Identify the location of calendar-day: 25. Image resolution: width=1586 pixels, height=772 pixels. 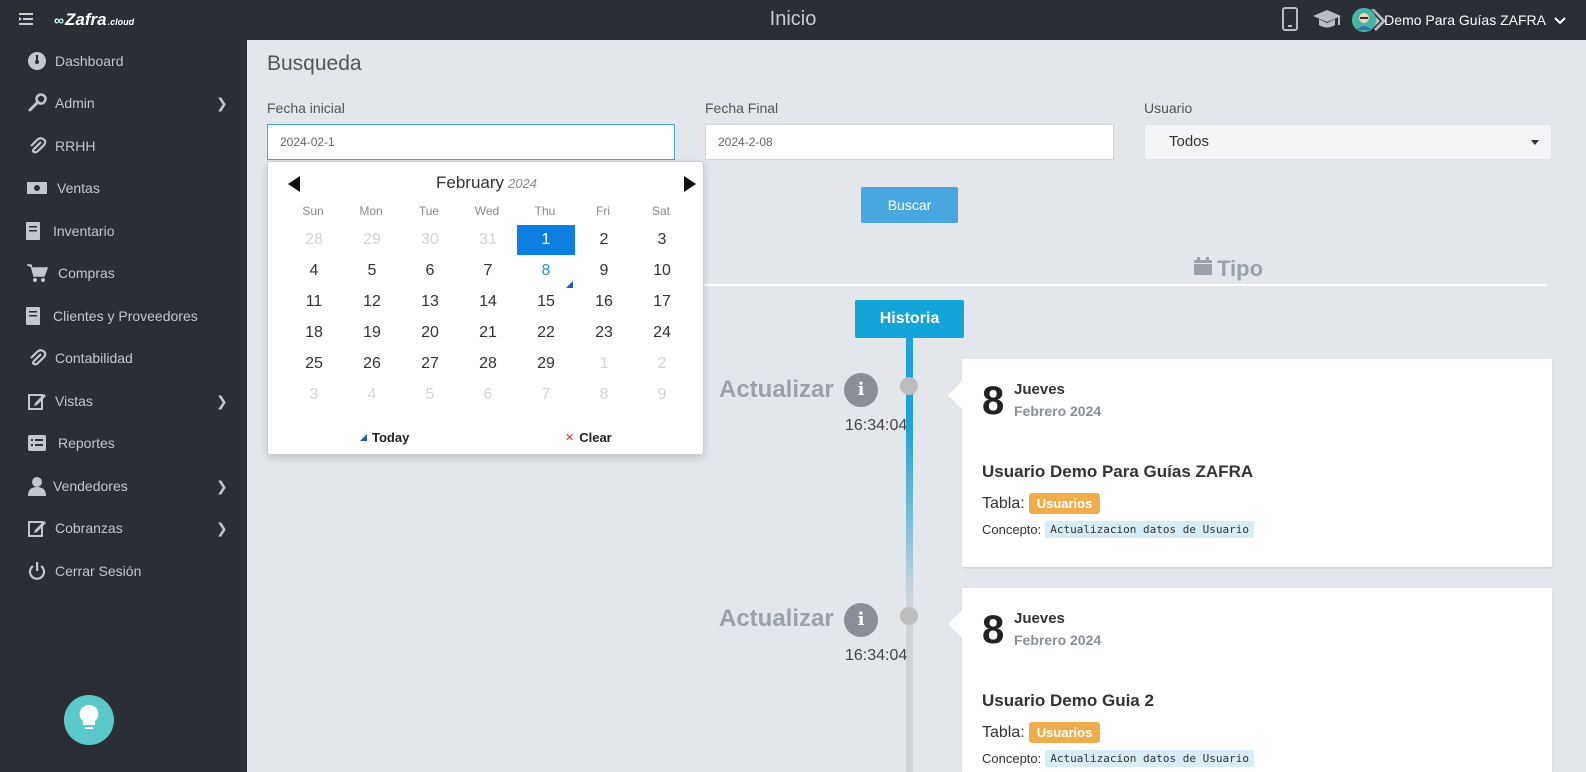
(314, 364).